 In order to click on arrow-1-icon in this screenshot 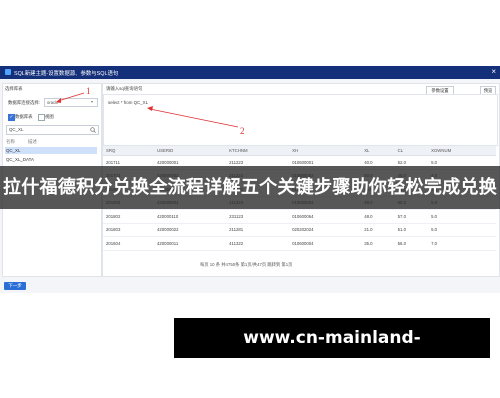, I will do `click(71, 97)`.